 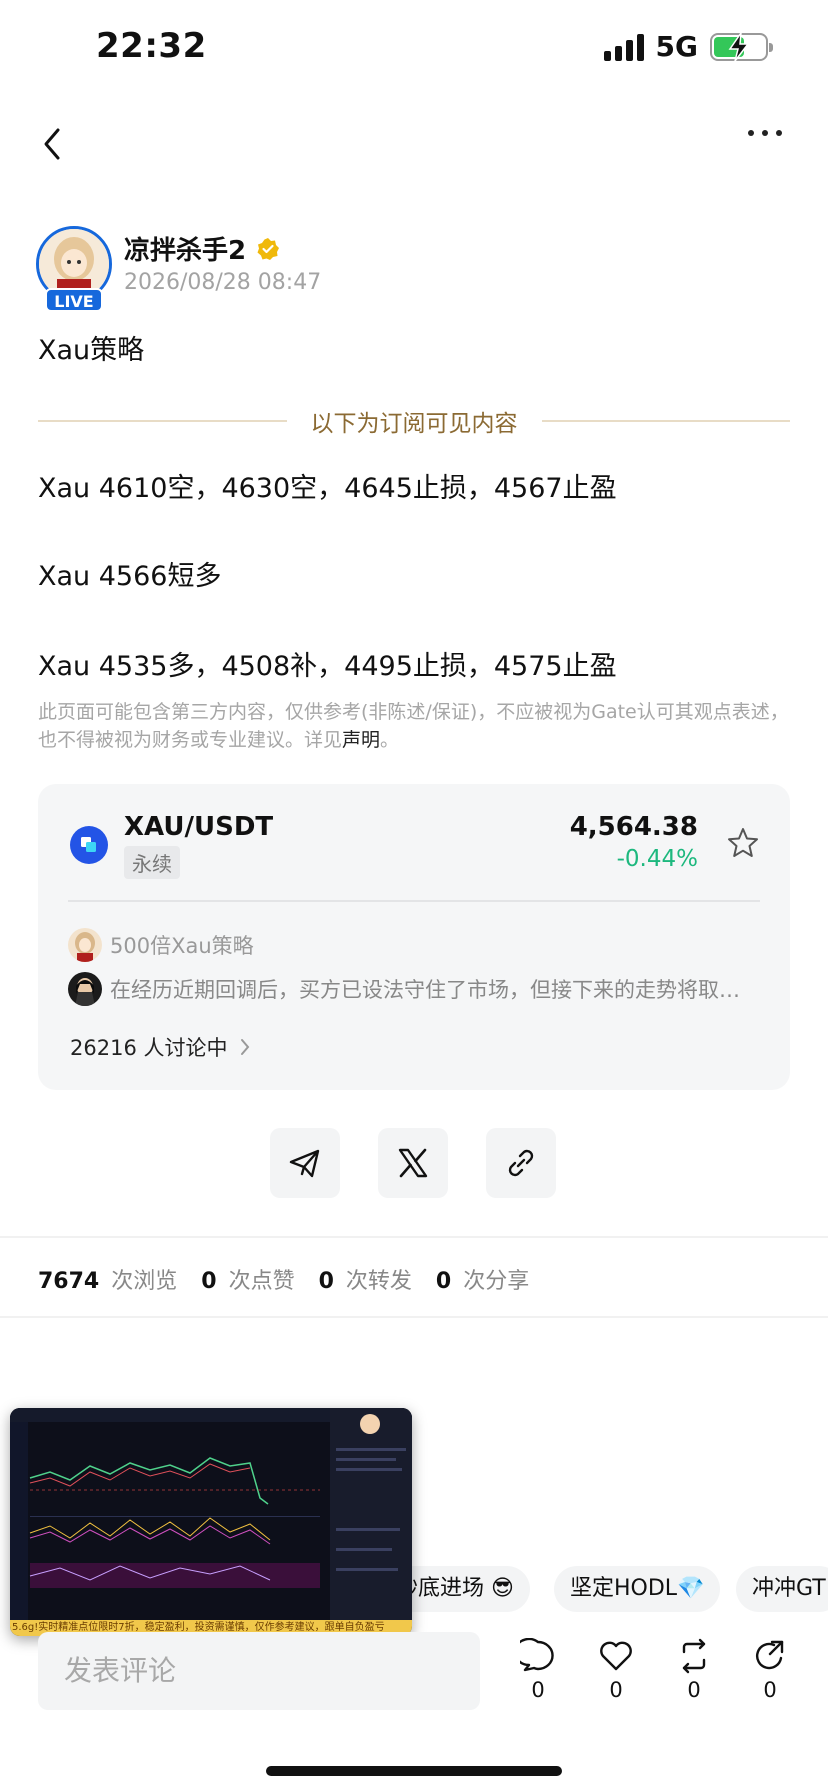 I want to click on tag-chip: 坚定HODL💎, so click(x=637, y=1589).